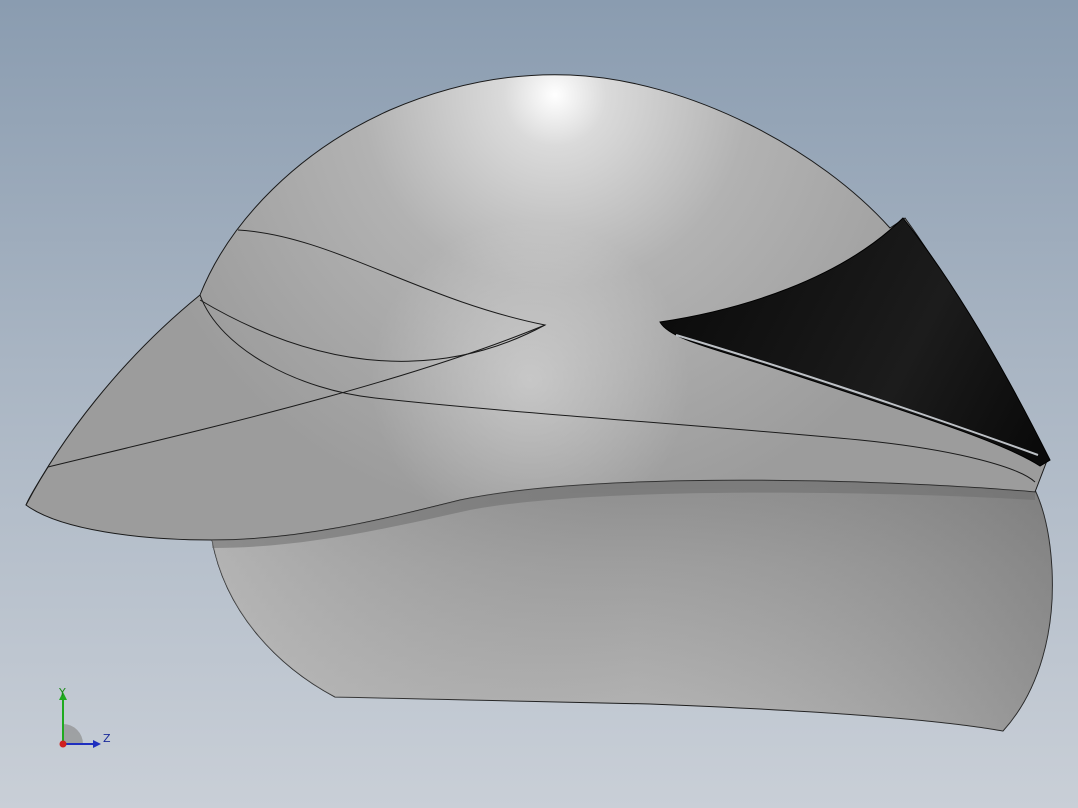 This screenshot has width=1078, height=808. Describe the element at coordinates (63, 744) in the screenshot. I see `x-axis-point` at that location.